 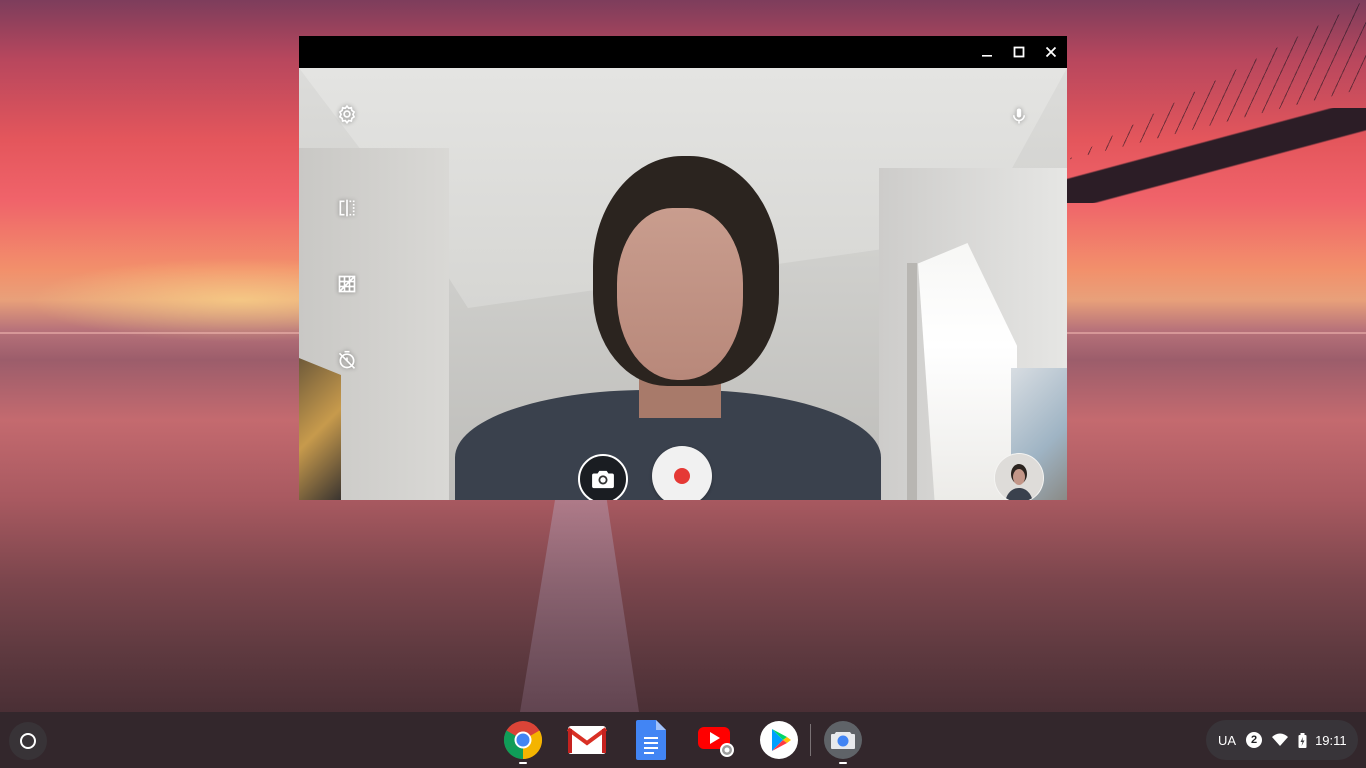 I want to click on wifi-icon, so click(x=1280, y=740).